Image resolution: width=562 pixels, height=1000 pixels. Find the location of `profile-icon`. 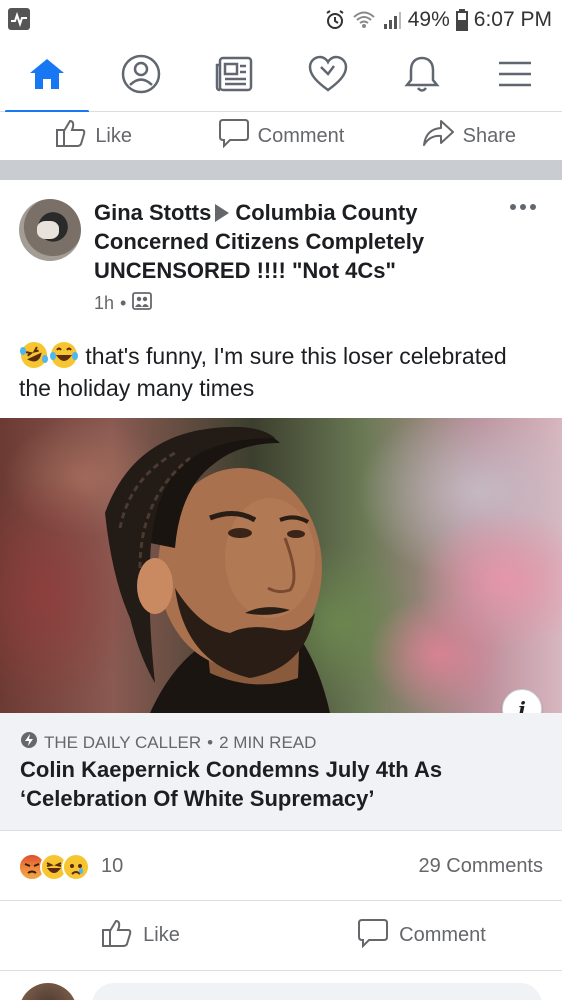

profile-icon is located at coordinates (141, 76).